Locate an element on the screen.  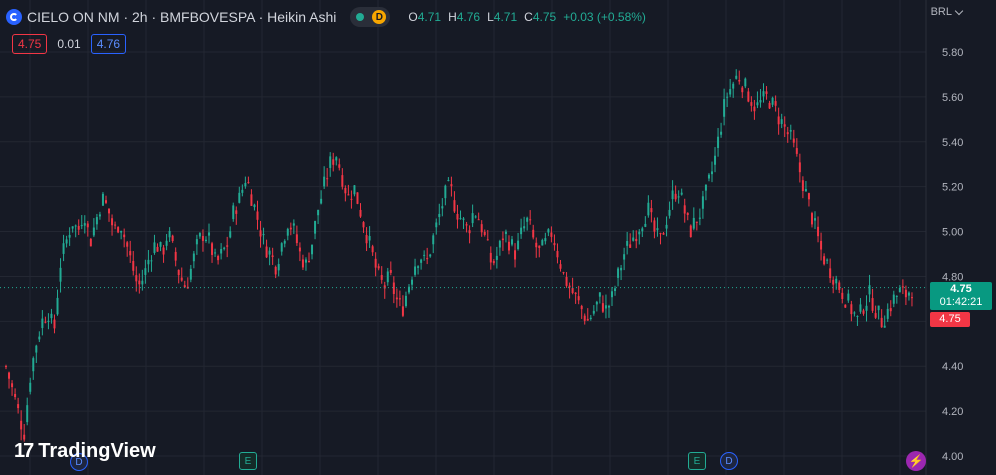
tradingview-mark-icon: 17 is located at coordinates (24, 451).